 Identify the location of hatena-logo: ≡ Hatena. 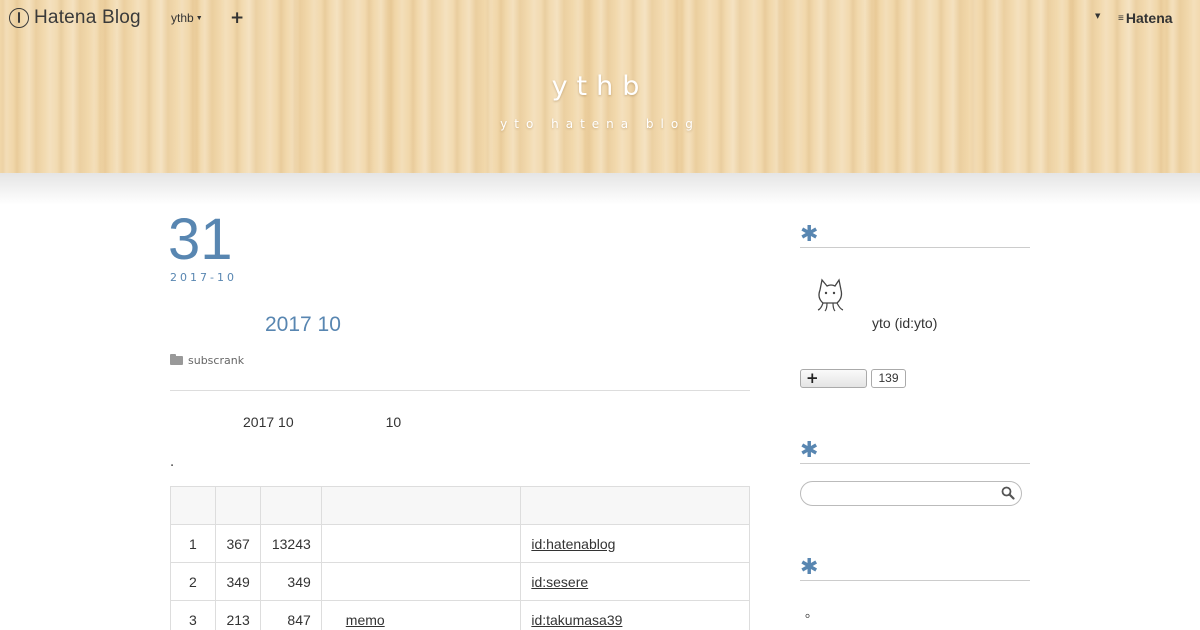
(1145, 18).